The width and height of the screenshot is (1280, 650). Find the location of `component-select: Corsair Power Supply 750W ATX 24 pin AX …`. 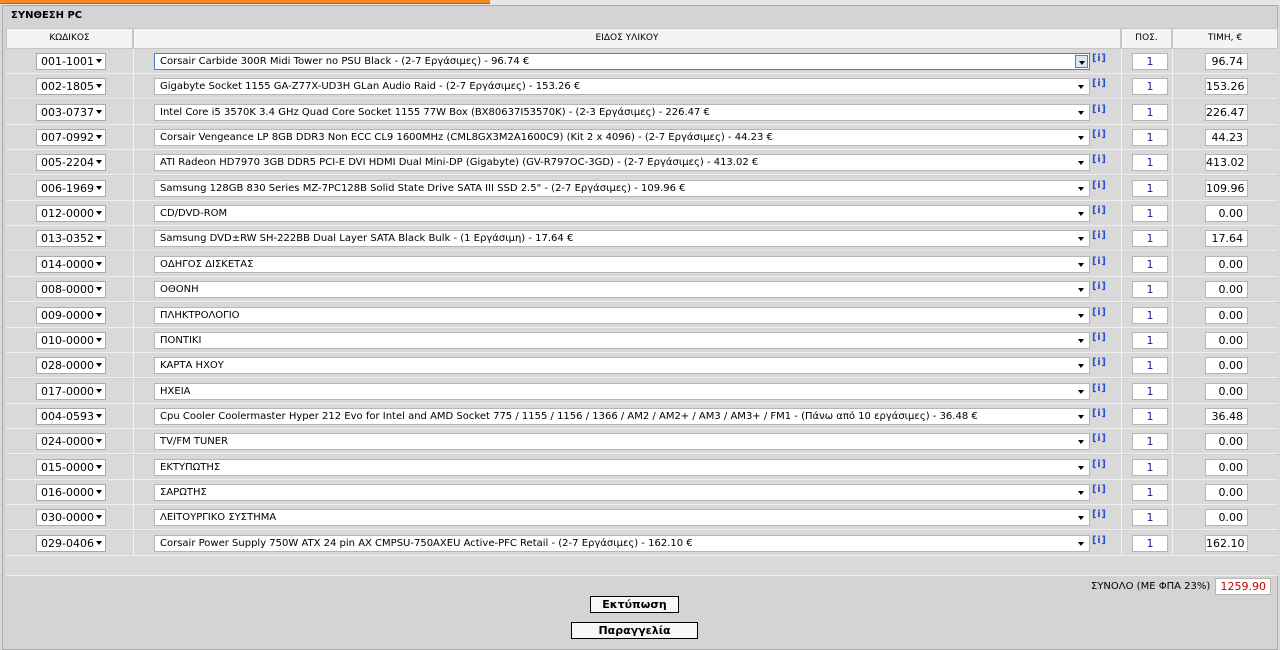

component-select: Corsair Power Supply 750W ATX 24 pin AX … is located at coordinates (622, 543).